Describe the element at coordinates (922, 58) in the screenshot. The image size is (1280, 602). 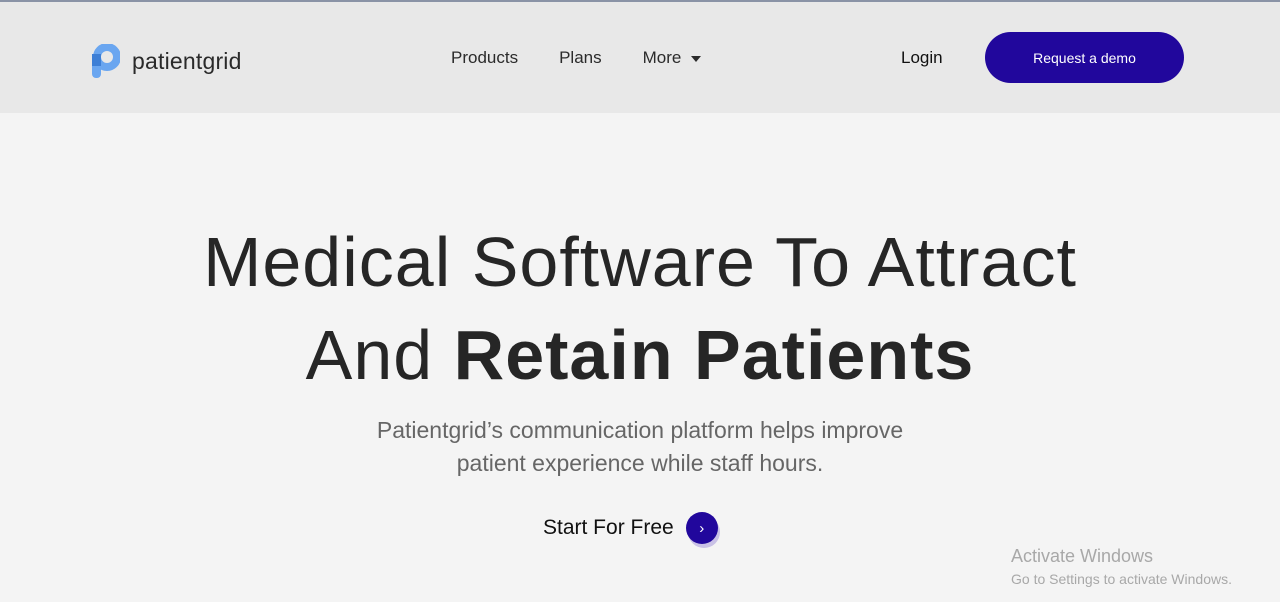
I see `login-link: Login` at that location.